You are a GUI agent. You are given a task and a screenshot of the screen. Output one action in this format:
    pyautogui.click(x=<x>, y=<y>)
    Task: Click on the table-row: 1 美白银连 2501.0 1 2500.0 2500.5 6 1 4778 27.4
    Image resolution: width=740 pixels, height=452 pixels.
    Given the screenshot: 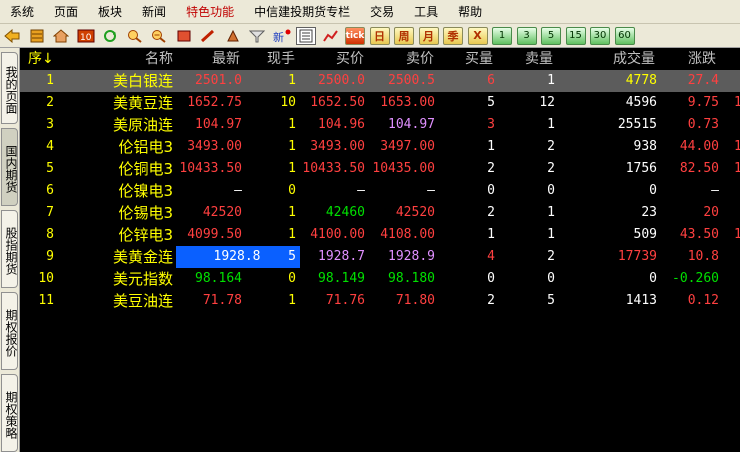 What is the action you would take?
    pyautogui.click(x=380, y=81)
    